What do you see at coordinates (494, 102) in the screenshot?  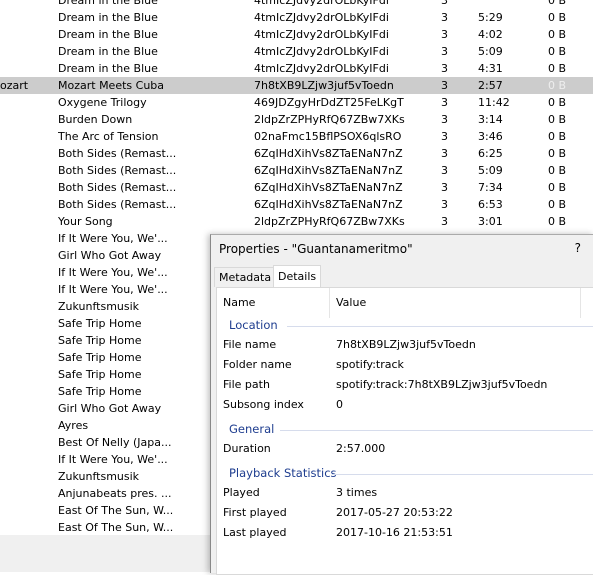 I see `duration-cell: 11:42` at bounding box center [494, 102].